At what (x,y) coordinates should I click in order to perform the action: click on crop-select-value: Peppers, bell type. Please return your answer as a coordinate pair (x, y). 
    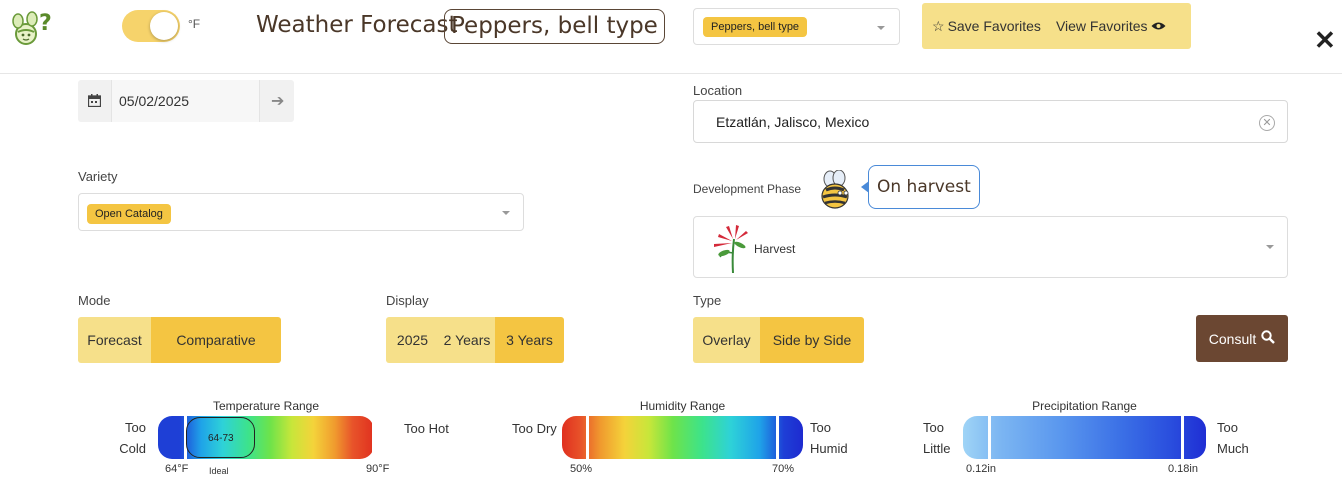
    Looking at the image, I should click on (755, 27).